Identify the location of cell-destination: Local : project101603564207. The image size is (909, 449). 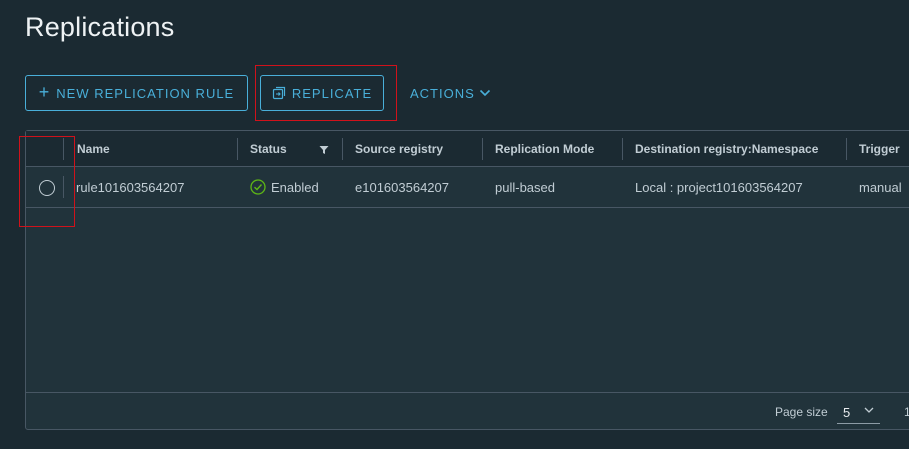
(719, 187).